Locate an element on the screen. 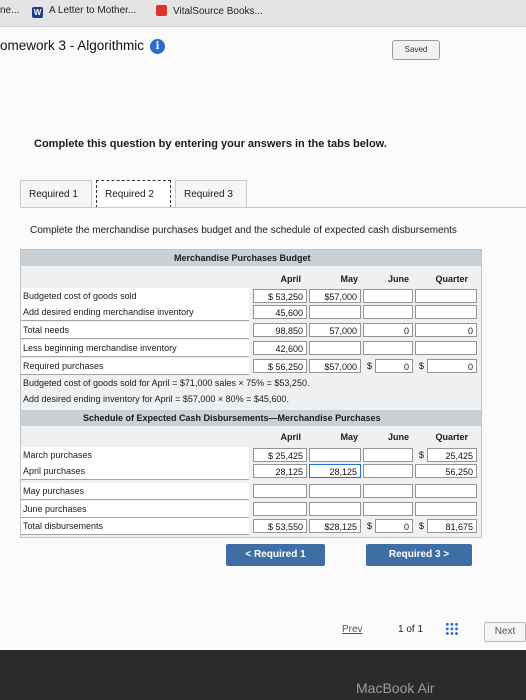 This screenshot has height=700, width=526. schedule-col-may: May is located at coordinates (349, 437).